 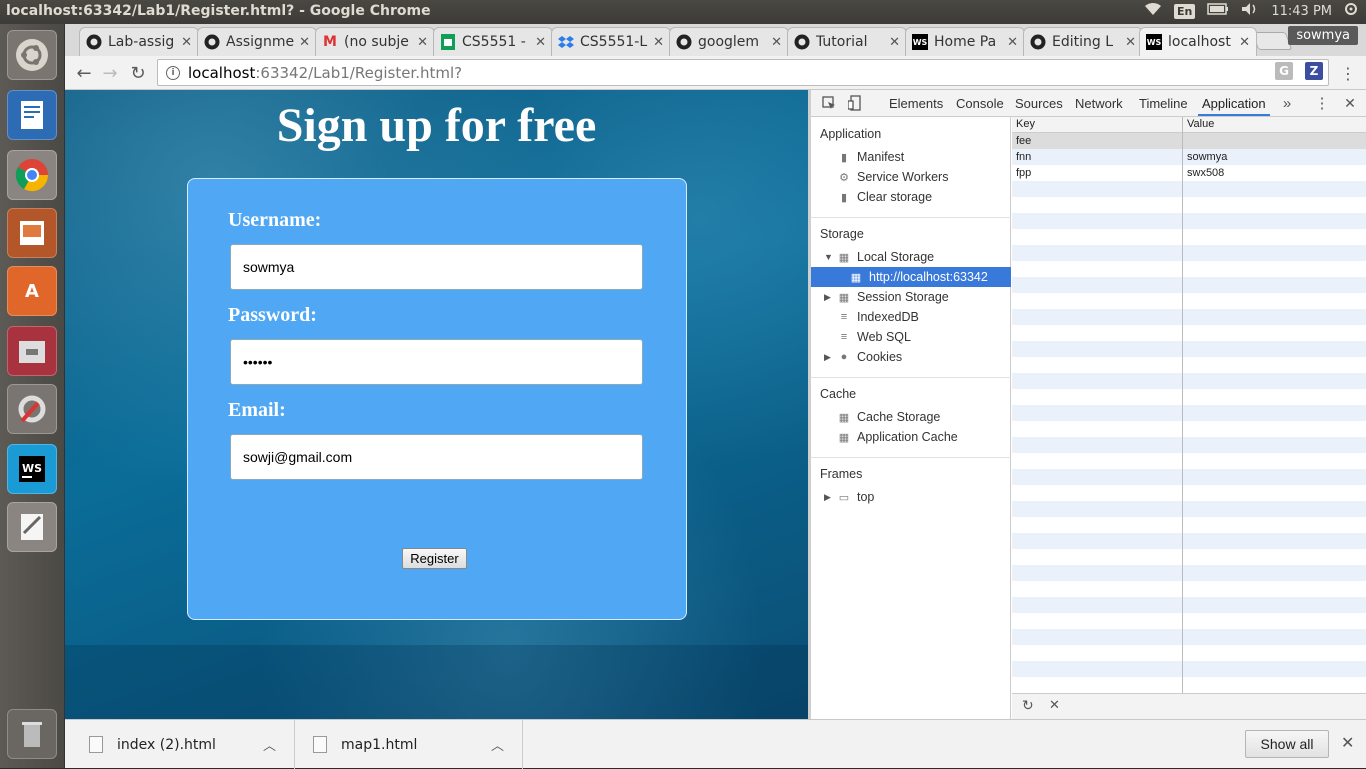 I want to click on sidebar-item-service-workers: ⚙ Service Workers, so click(x=924, y=177).